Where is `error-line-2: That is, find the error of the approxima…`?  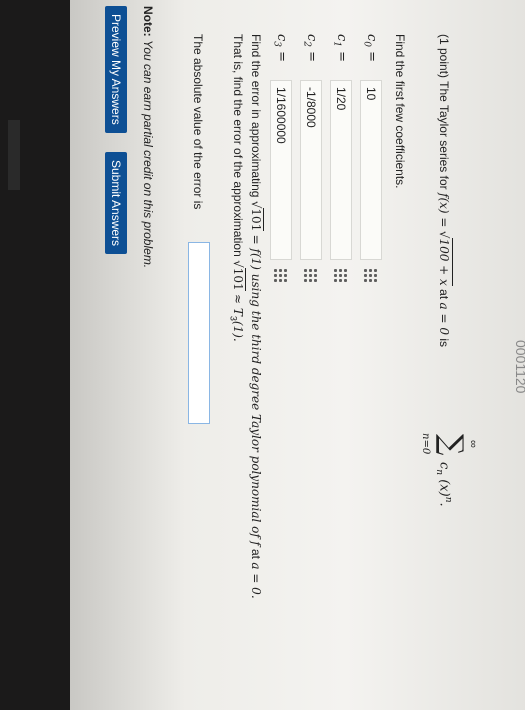 error-line-2: That is, find the error of the approxima… is located at coordinates (237, 188).